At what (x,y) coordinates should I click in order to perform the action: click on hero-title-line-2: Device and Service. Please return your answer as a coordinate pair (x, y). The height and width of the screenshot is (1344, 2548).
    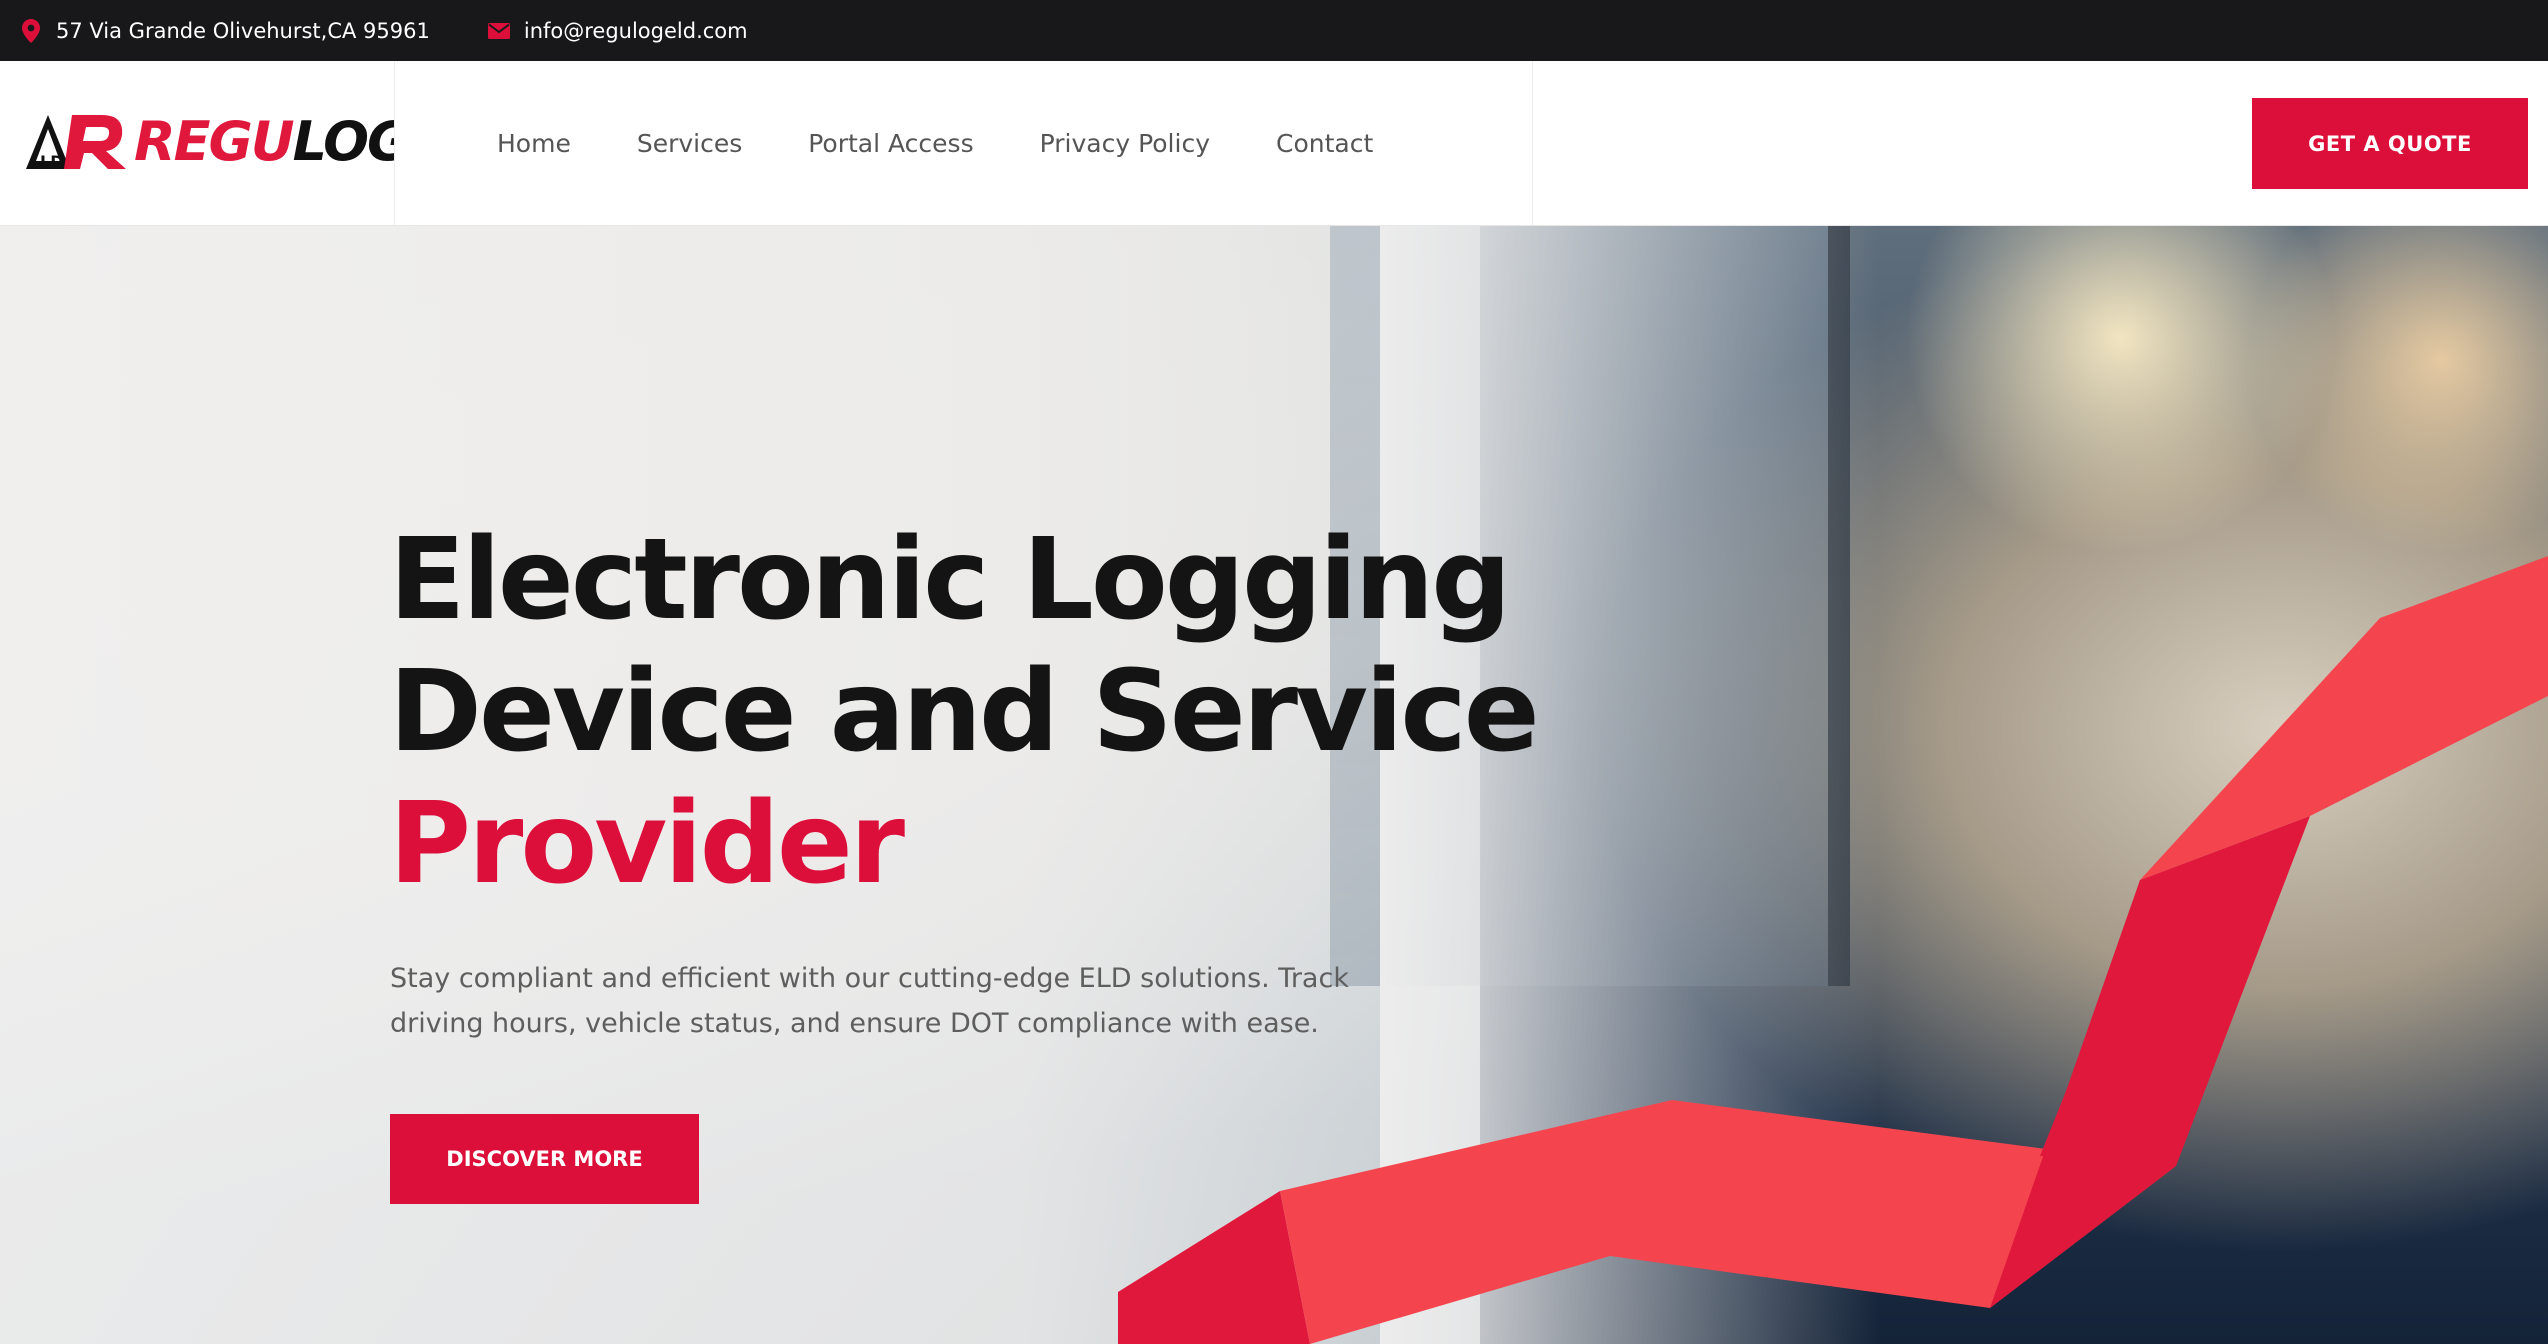
    Looking at the image, I should click on (964, 712).